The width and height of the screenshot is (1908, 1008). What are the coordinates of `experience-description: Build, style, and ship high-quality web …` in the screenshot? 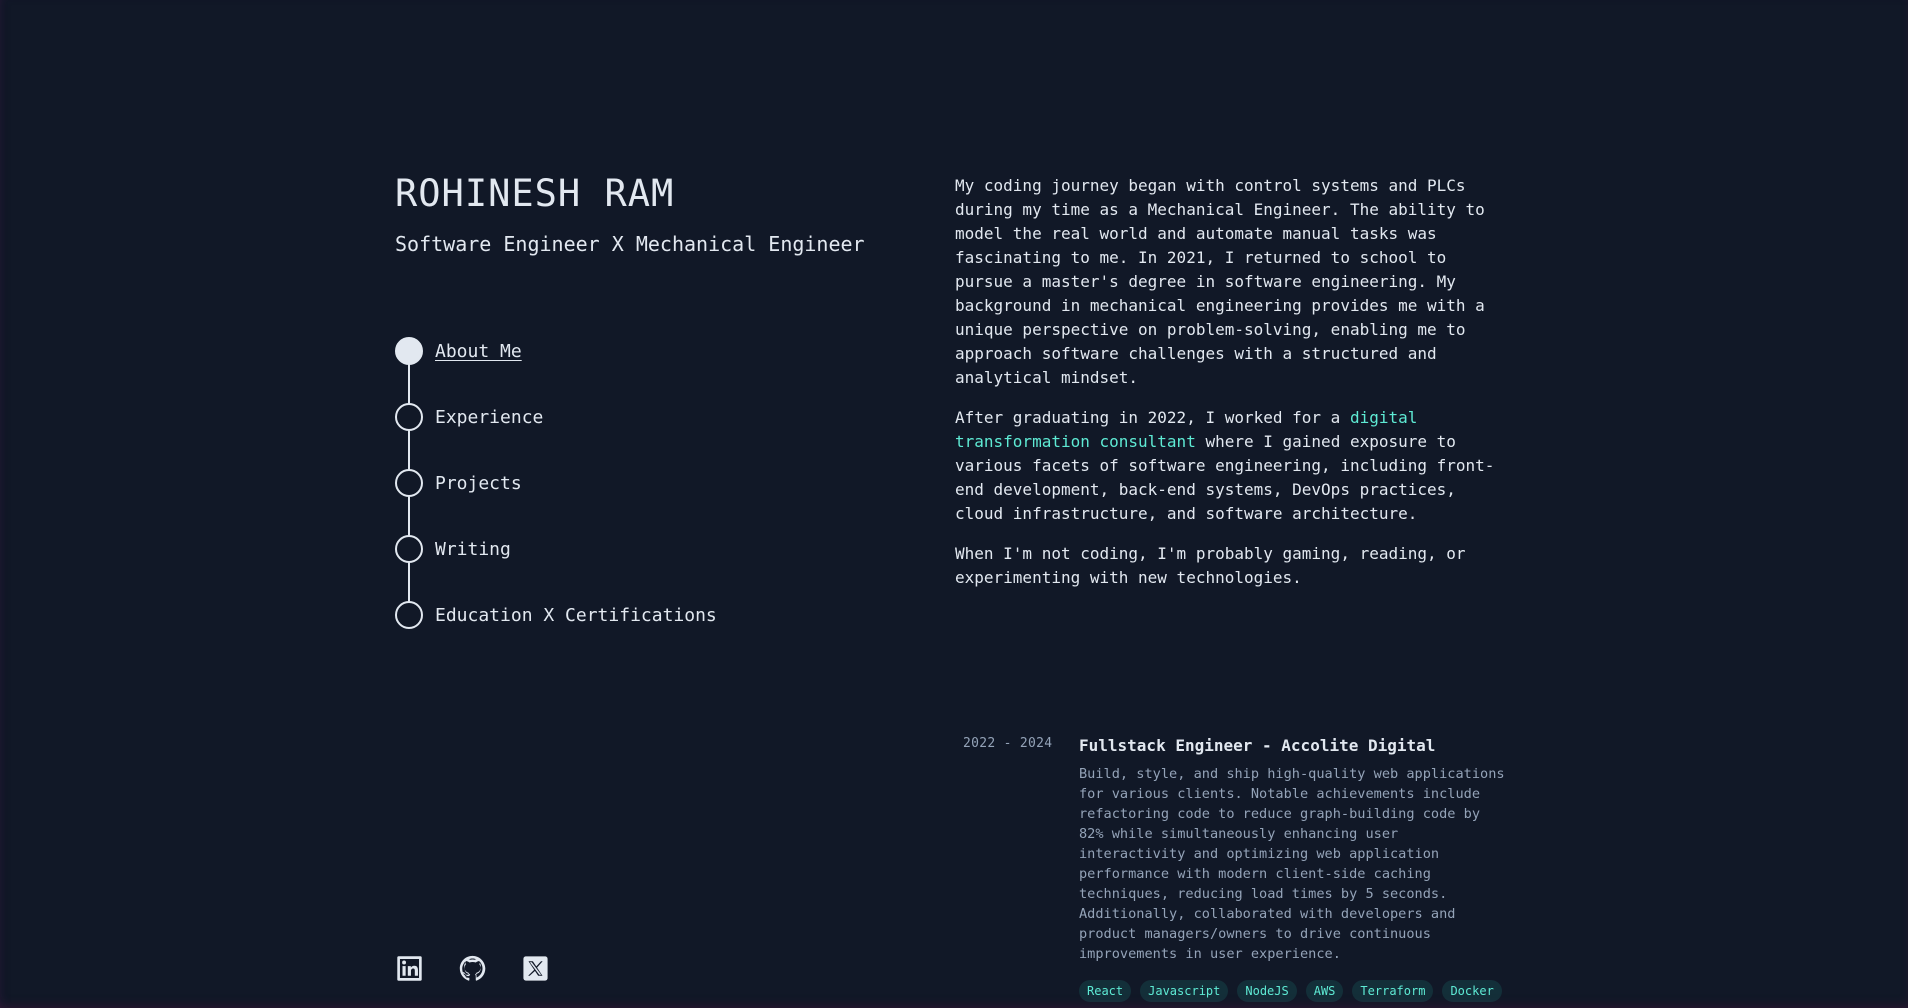 It's located at (1292, 864).